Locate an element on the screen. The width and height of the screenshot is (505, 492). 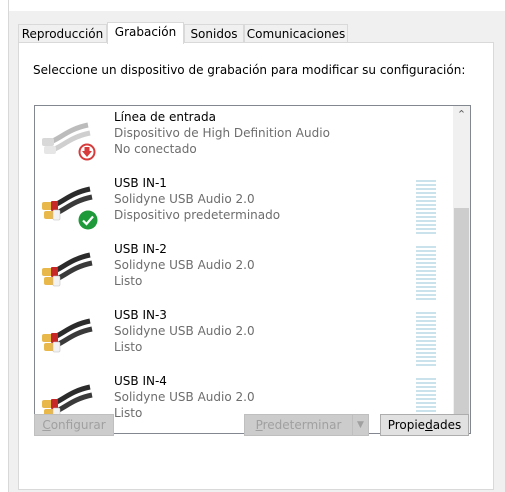
device-item-usb-in-2: USB IN-2 Solidyne USB Audio 2.0 Listo is located at coordinates (241, 271).